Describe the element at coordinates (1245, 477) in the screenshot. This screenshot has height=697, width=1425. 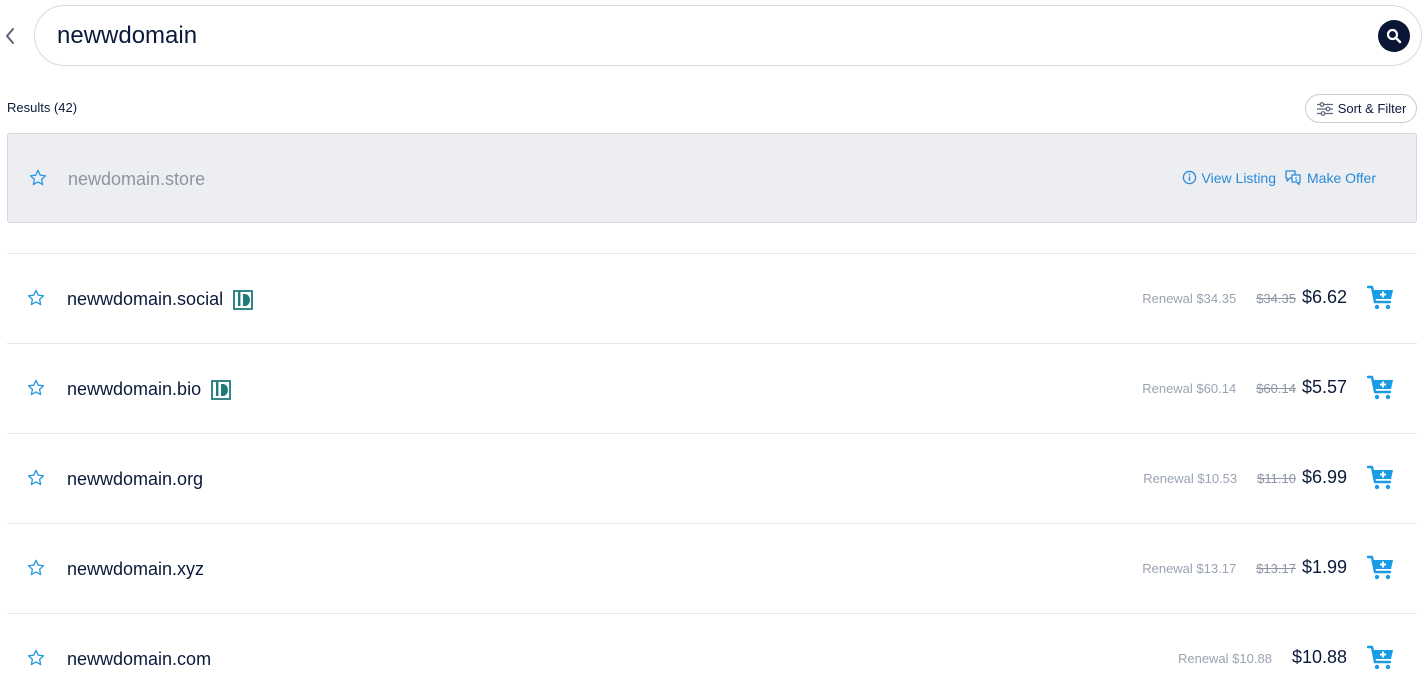
I see `pricing: Renewal $10.53 $11.10 $6.99` at that location.